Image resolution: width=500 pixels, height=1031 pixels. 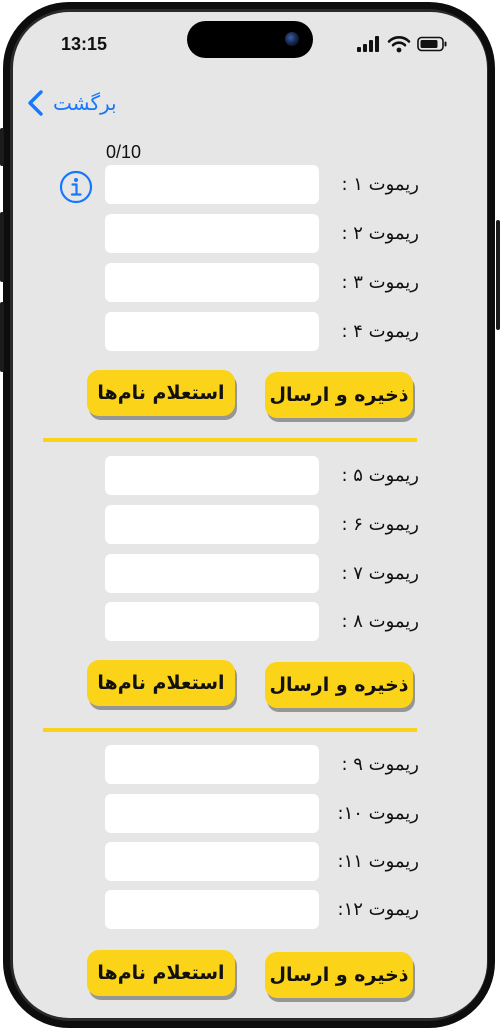 I want to click on remote-2-label: ریموت ۲ :, so click(x=380, y=233).